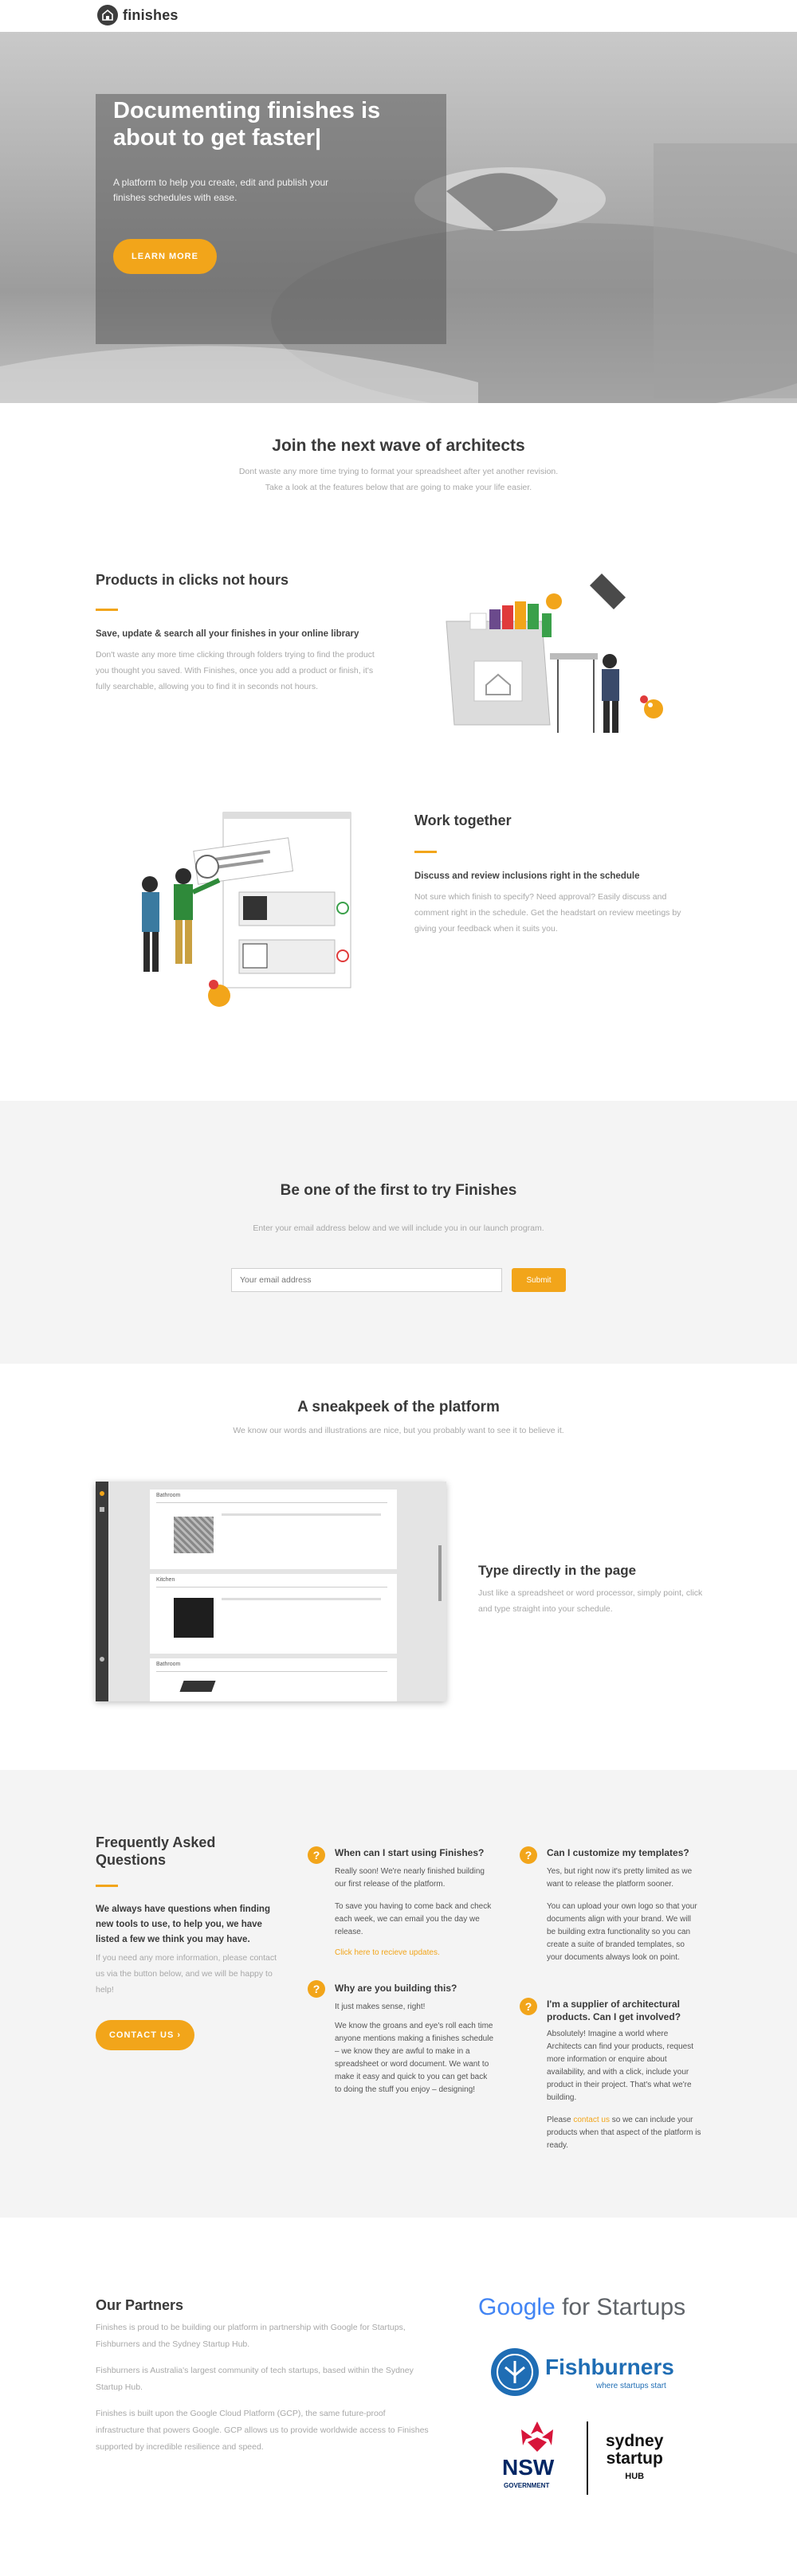 This screenshot has width=797, height=2576. What do you see at coordinates (165, 256) in the screenshot?
I see `learn-more-button: LEARN MORE` at bounding box center [165, 256].